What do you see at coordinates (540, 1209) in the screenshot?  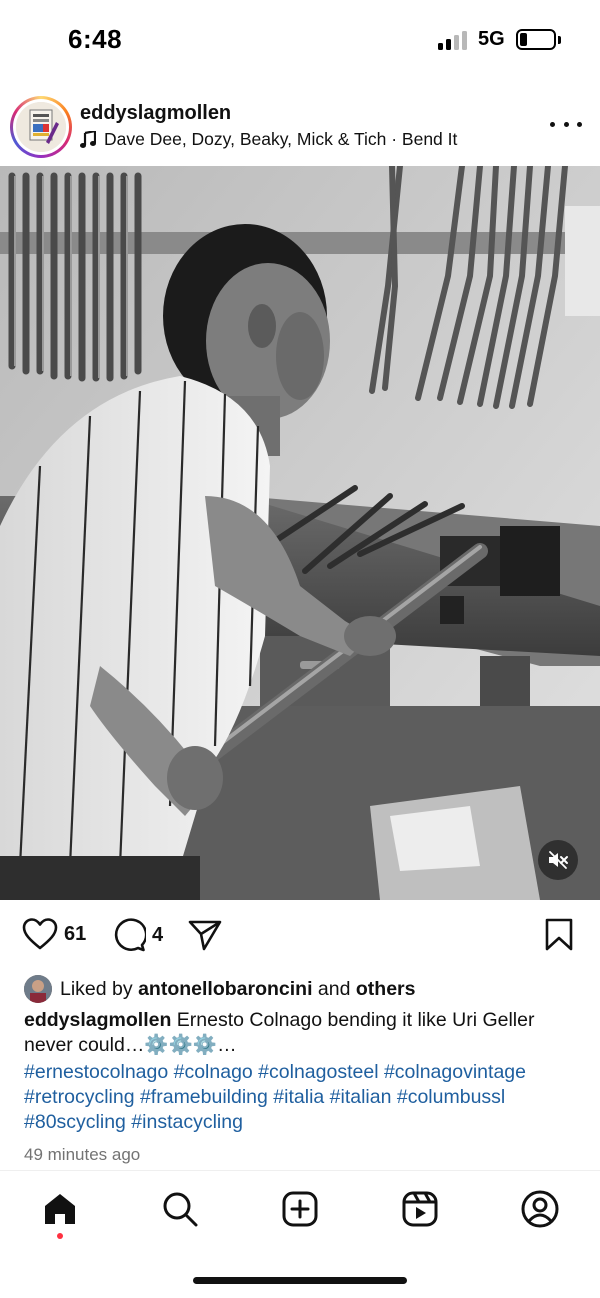 I see `profile-icon` at bounding box center [540, 1209].